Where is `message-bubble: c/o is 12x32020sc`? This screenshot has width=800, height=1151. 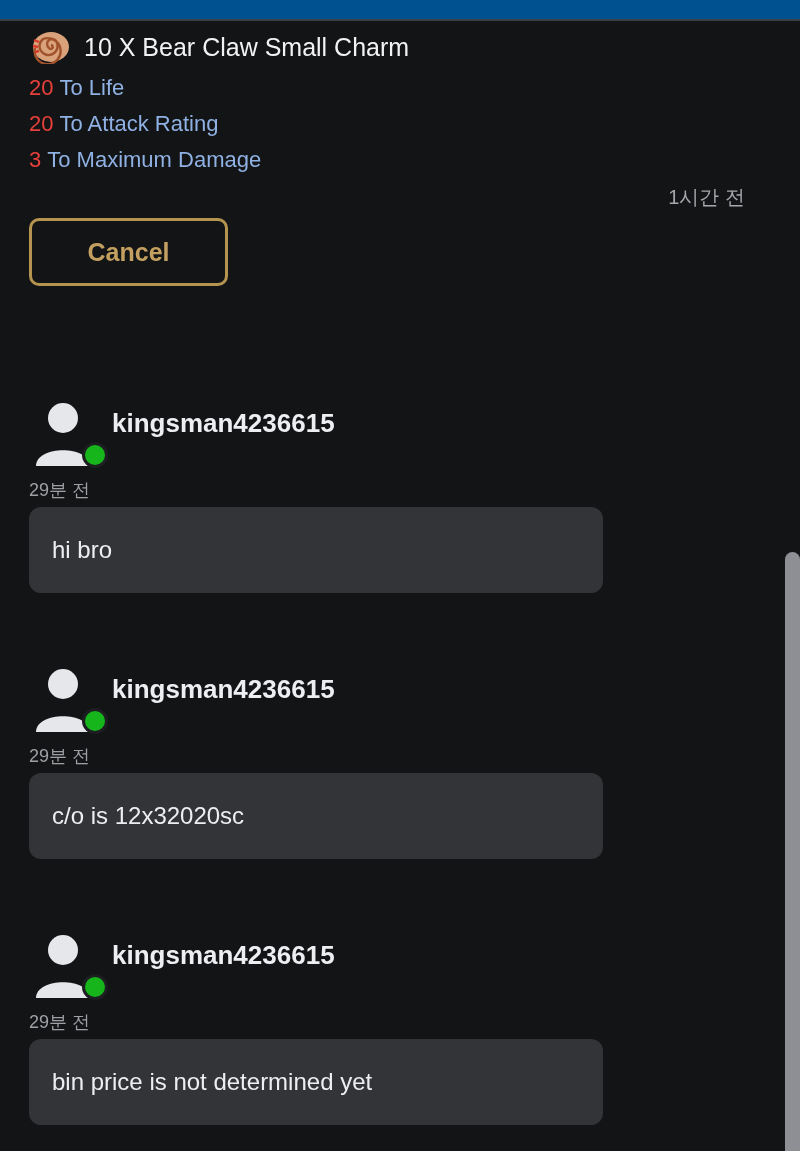
message-bubble: c/o is 12x32020sc is located at coordinates (316, 816).